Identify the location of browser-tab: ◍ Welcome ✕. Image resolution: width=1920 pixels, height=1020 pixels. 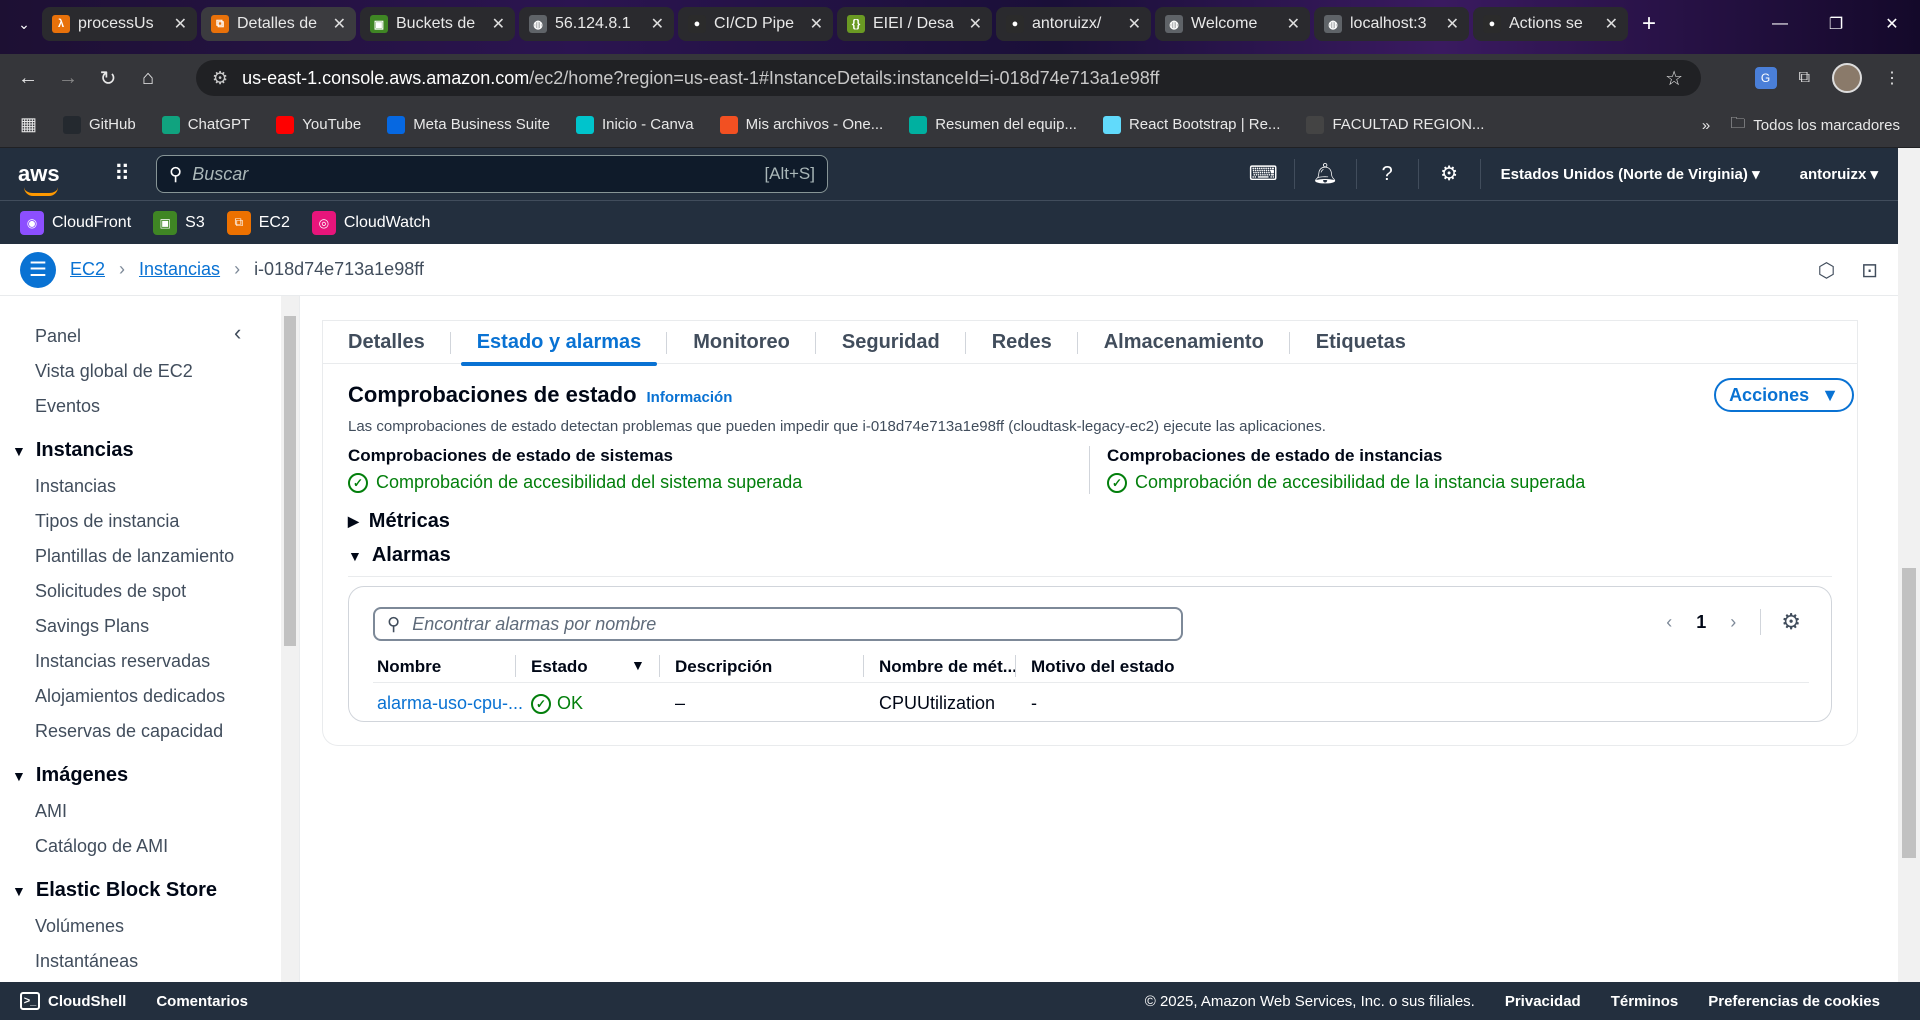
(1232, 24).